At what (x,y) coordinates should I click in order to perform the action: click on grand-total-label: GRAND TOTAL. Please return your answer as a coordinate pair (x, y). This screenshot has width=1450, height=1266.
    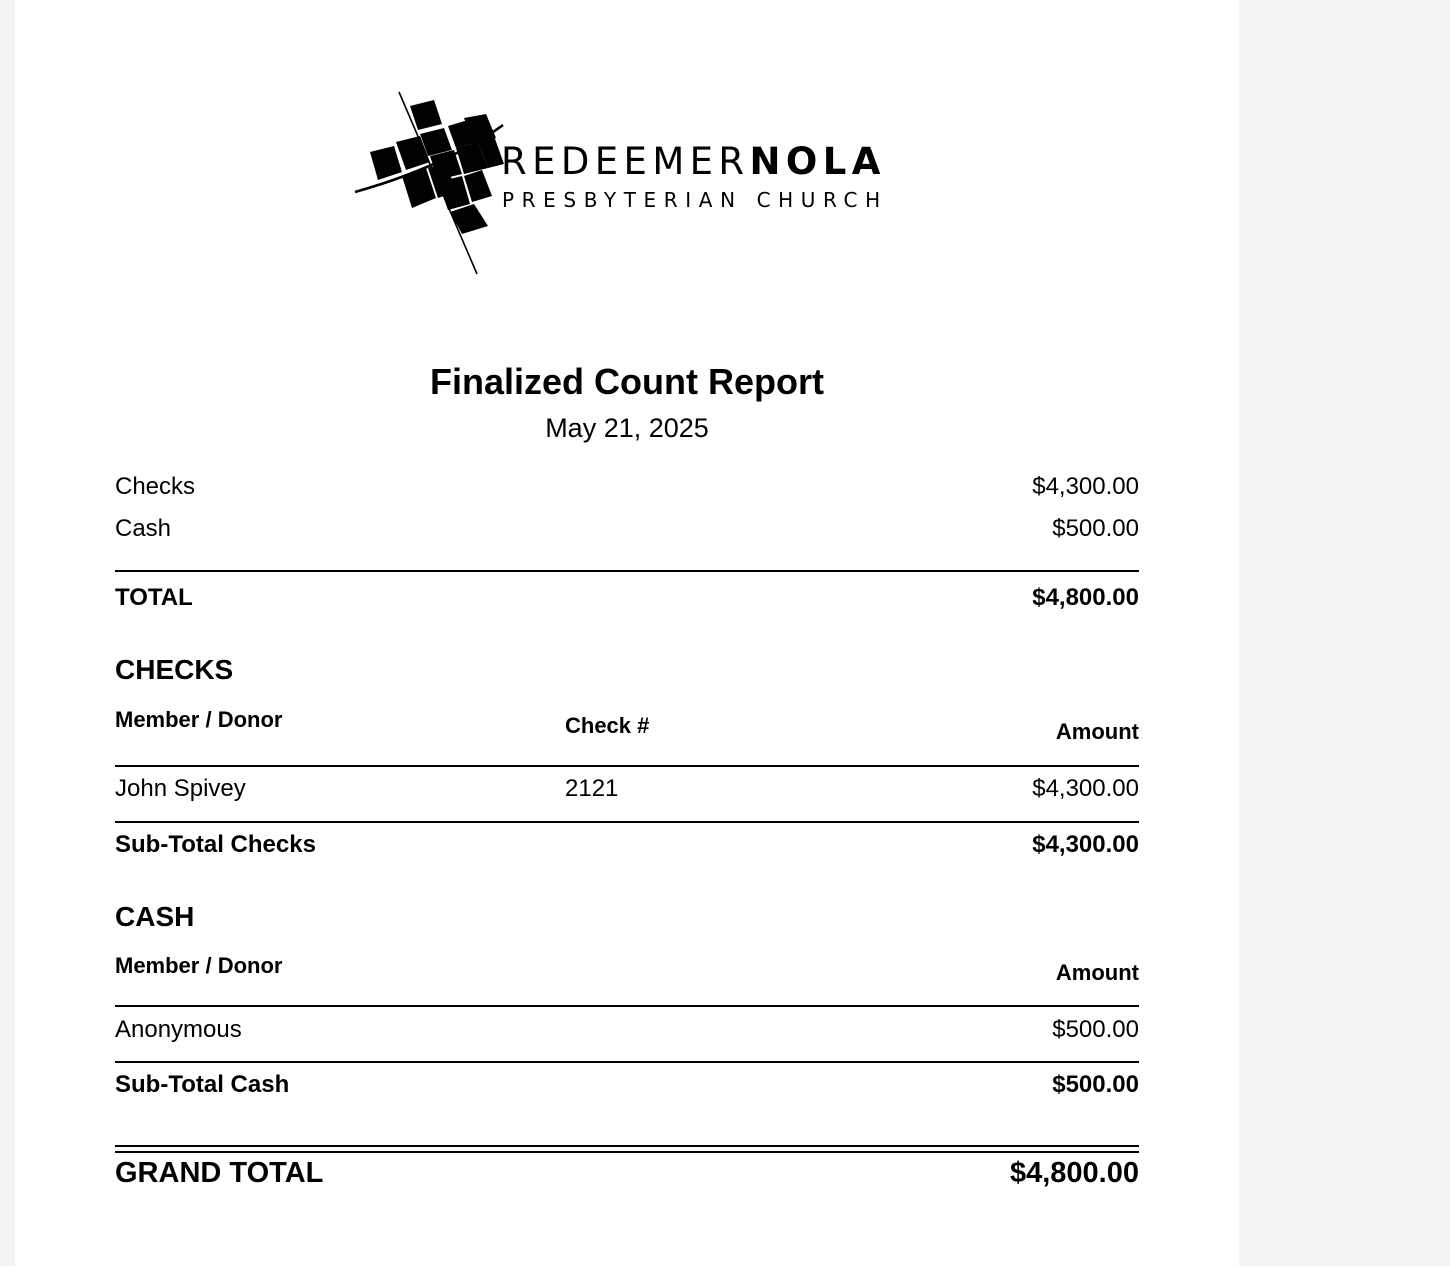
    Looking at the image, I should click on (219, 1173).